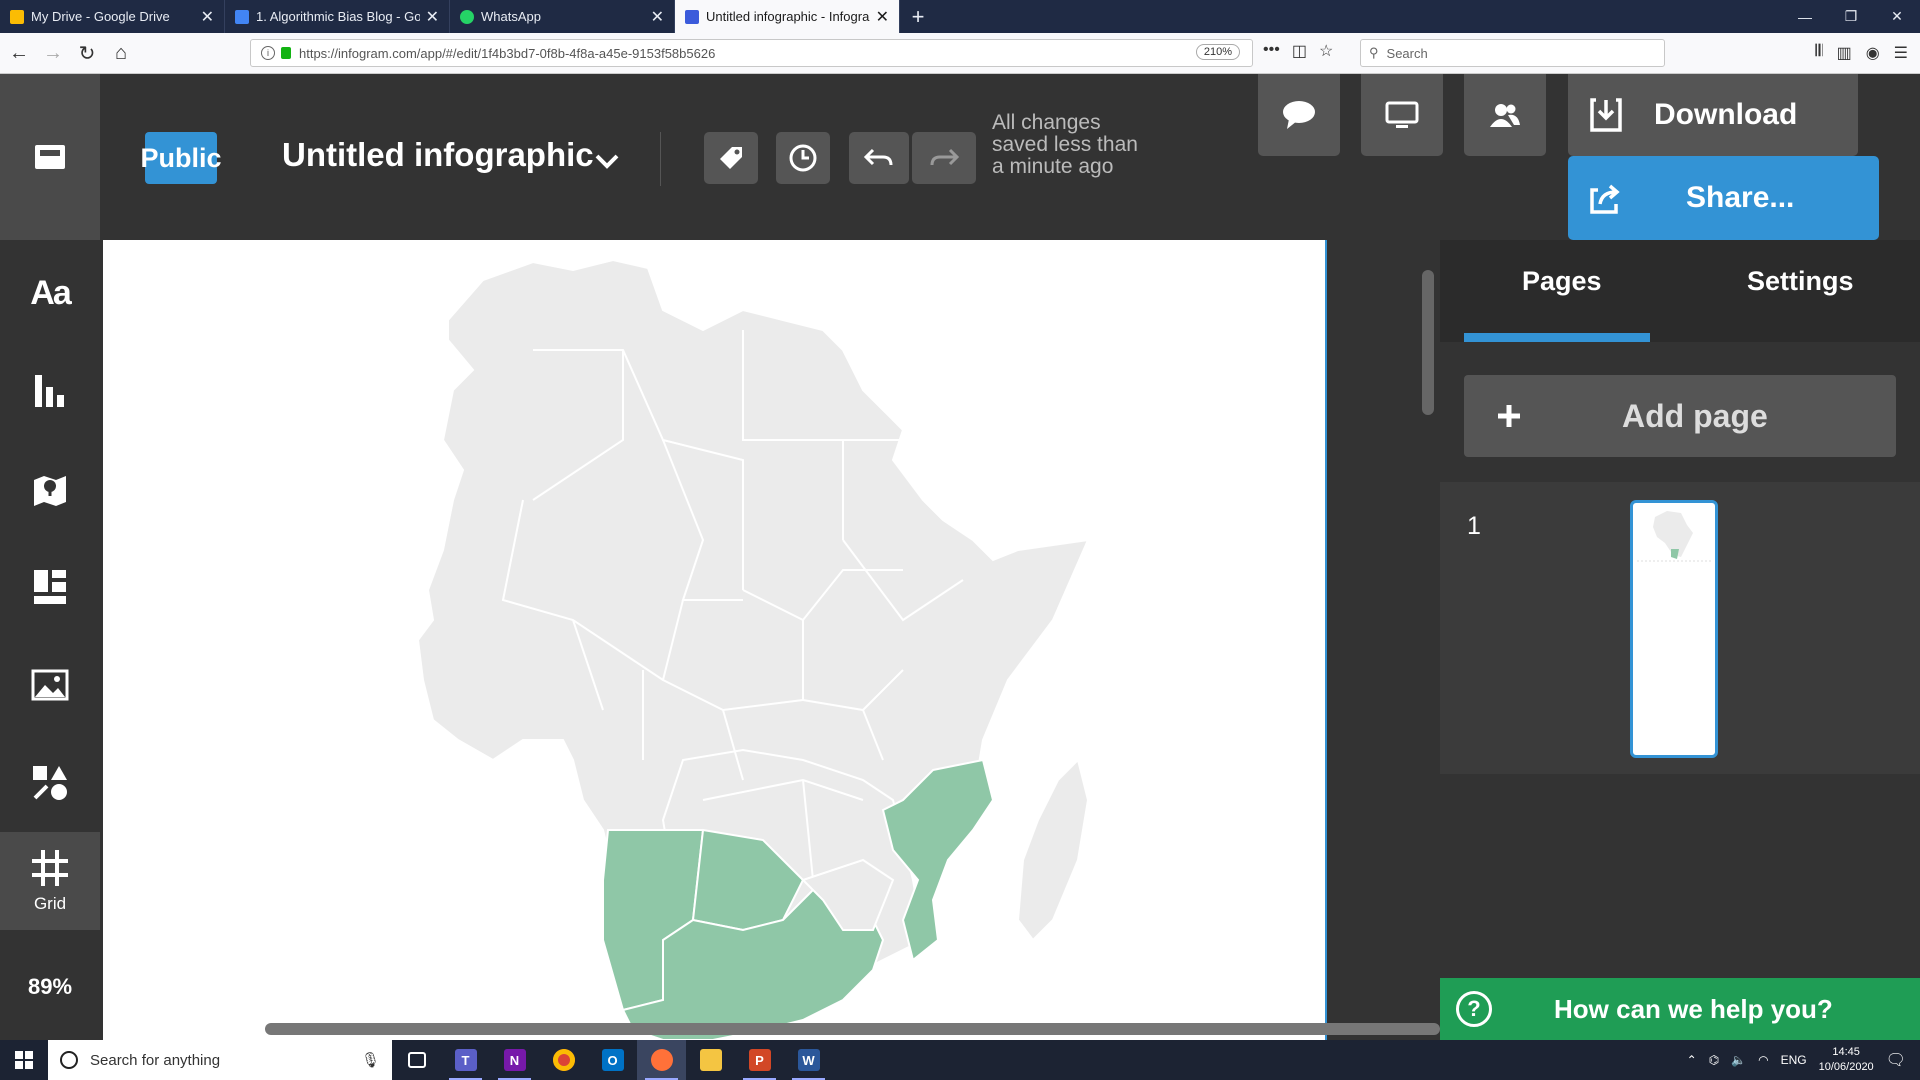  Describe the element at coordinates (50, 391) in the screenshot. I see `sidebar-item-charts` at that location.